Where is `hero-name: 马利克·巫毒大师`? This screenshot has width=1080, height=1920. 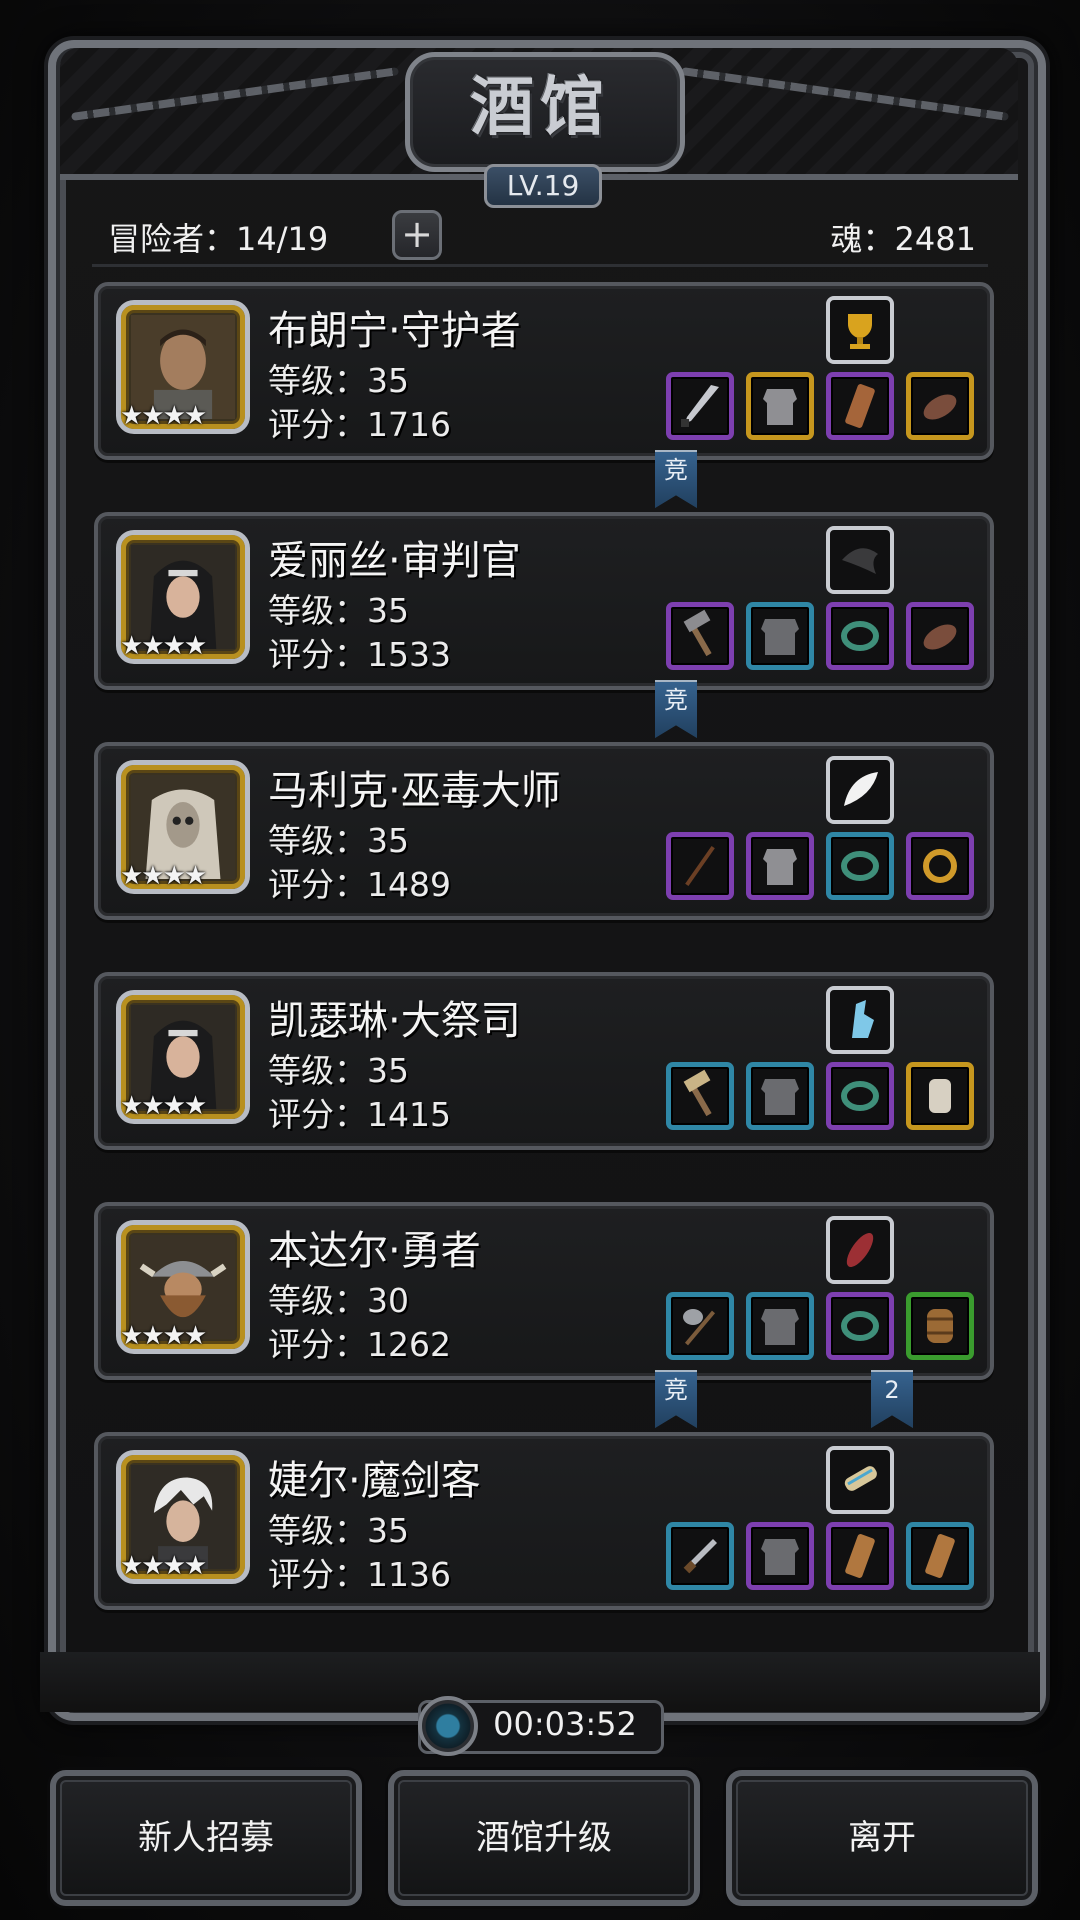
hero-name: 马利克·巫毒大师 is located at coordinates (414, 791).